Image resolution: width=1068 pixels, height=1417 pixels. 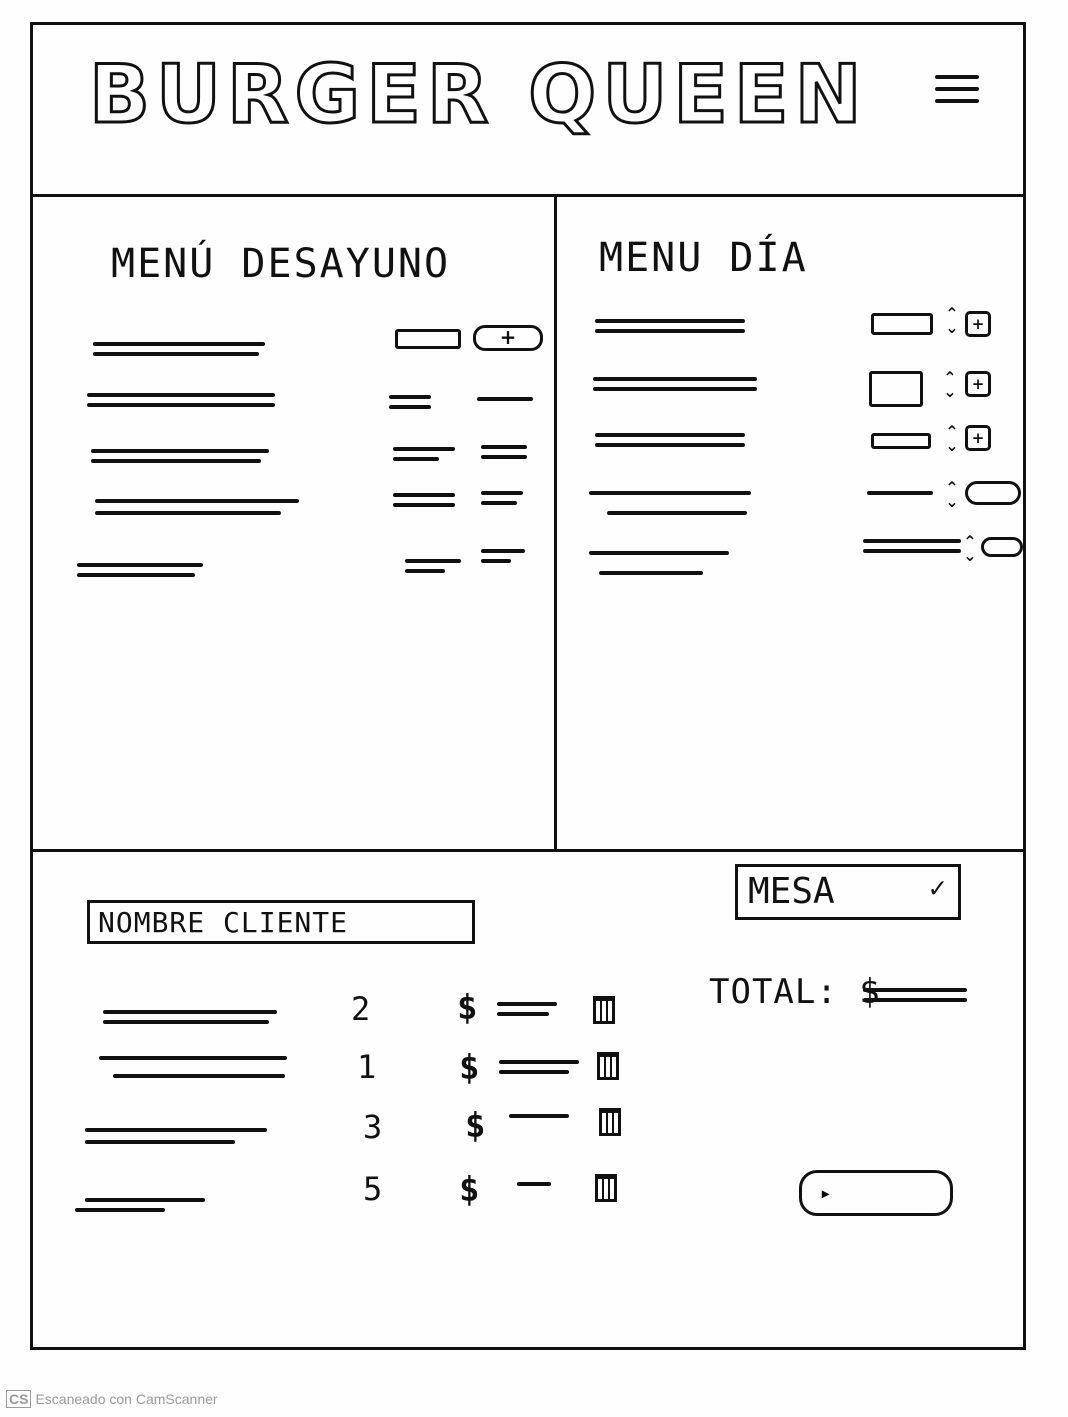 What do you see at coordinates (703, 258) in the screenshot?
I see `day-menu-title: MENU DÍA` at bounding box center [703, 258].